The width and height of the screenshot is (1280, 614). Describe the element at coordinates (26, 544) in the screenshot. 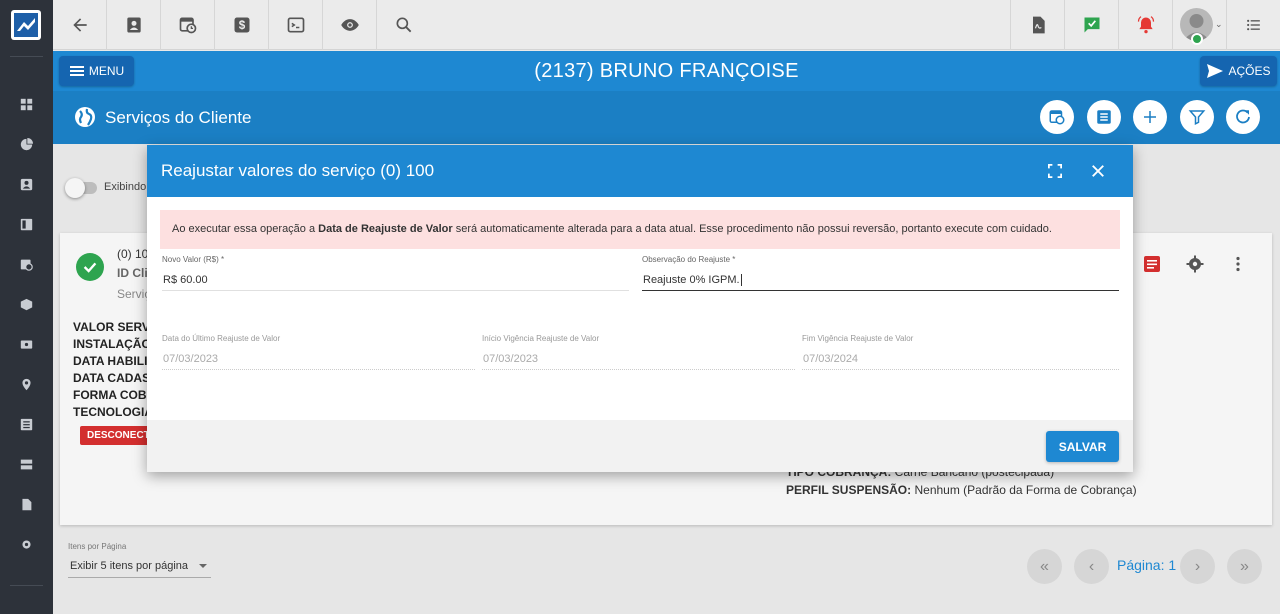

I see `sidebar-item-settings` at that location.